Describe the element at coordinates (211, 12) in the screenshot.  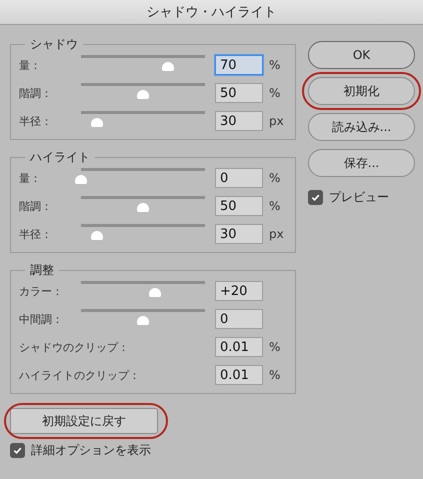
I see `window-title: シャドウ・ハイライト` at that location.